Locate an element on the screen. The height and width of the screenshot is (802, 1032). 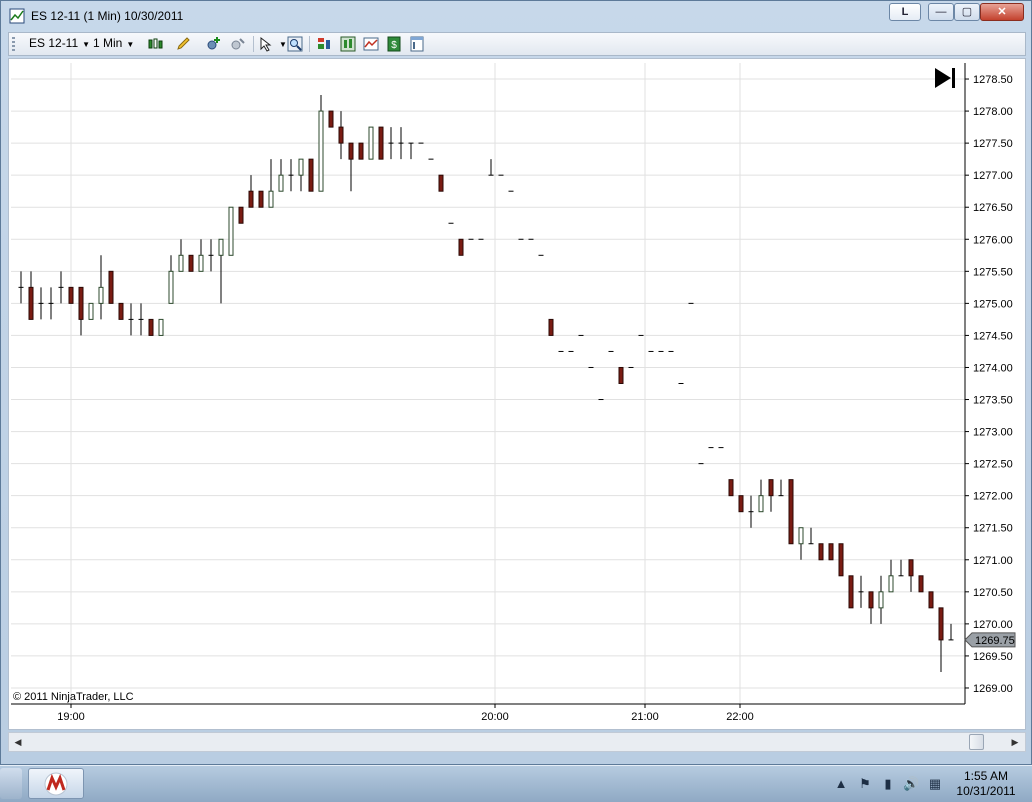
jump-bar-shape is located at coordinates (953, 78).